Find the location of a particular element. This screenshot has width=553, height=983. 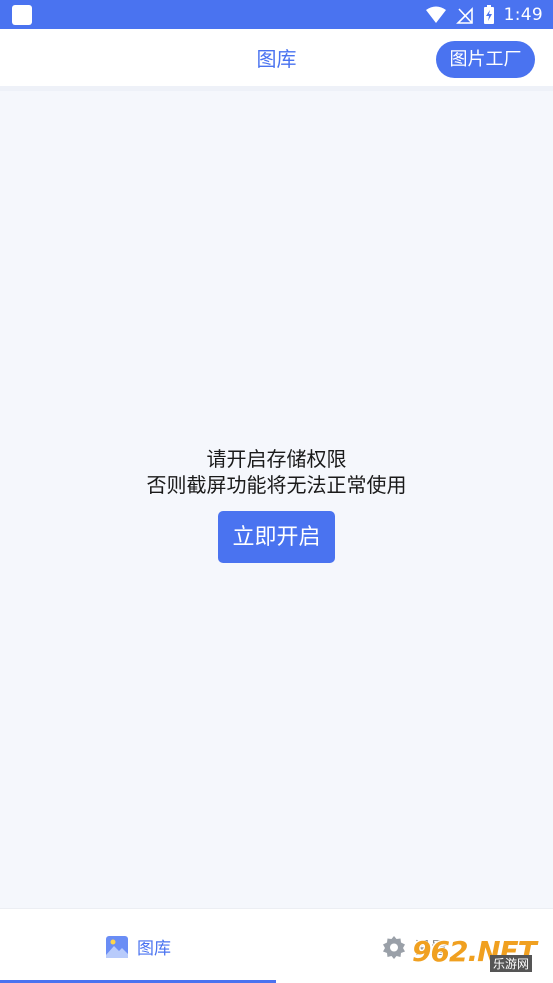

tab-gallery-label: 图库 is located at coordinates (154, 949).